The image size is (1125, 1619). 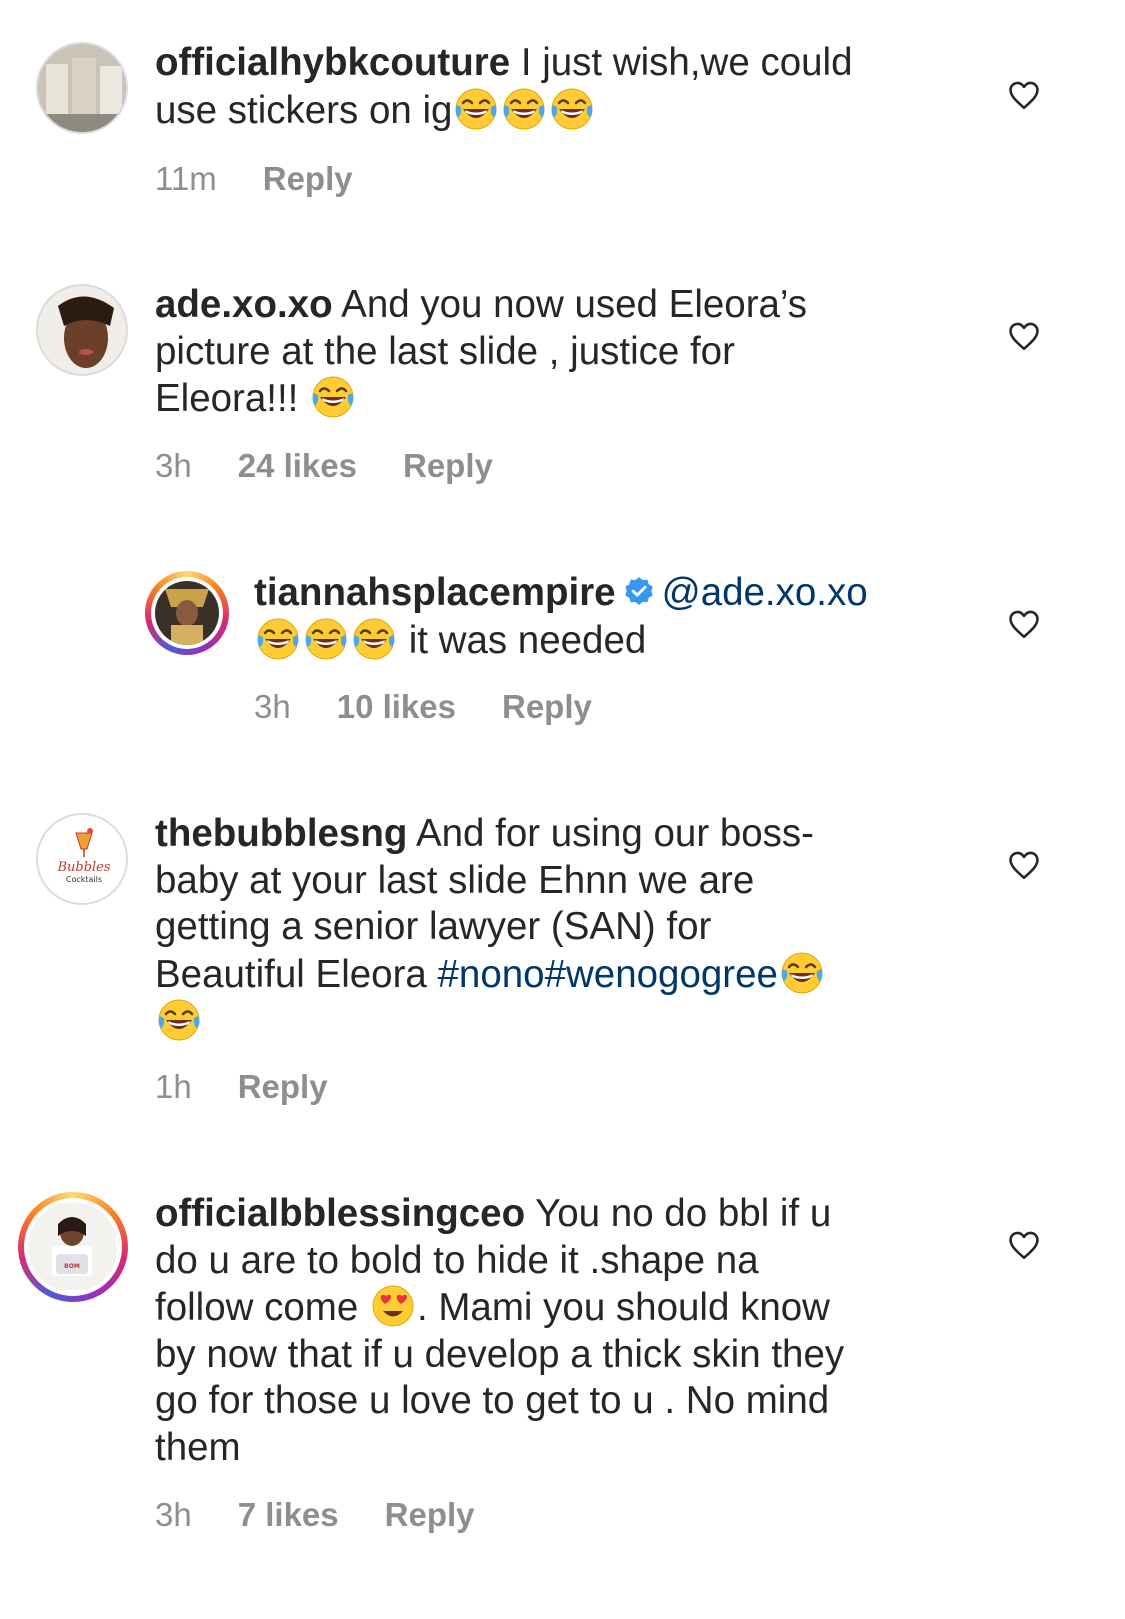 What do you see at coordinates (435, 592) in the screenshot?
I see `username: tiannahsplacempire` at bounding box center [435, 592].